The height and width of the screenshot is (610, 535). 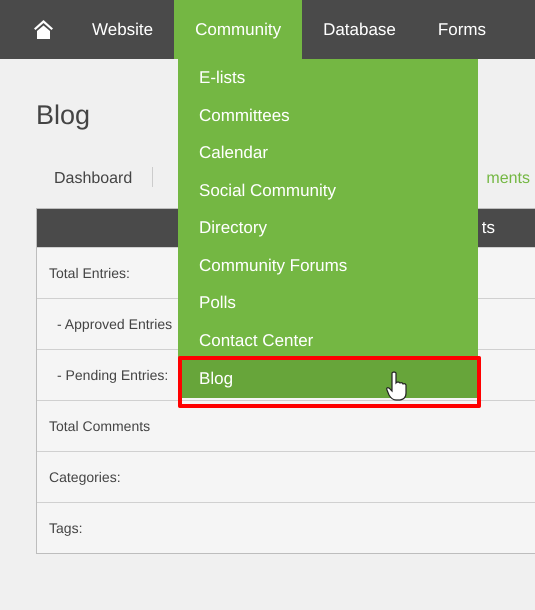 What do you see at coordinates (328, 340) in the screenshot?
I see `menu-item: Contact Center` at bounding box center [328, 340].